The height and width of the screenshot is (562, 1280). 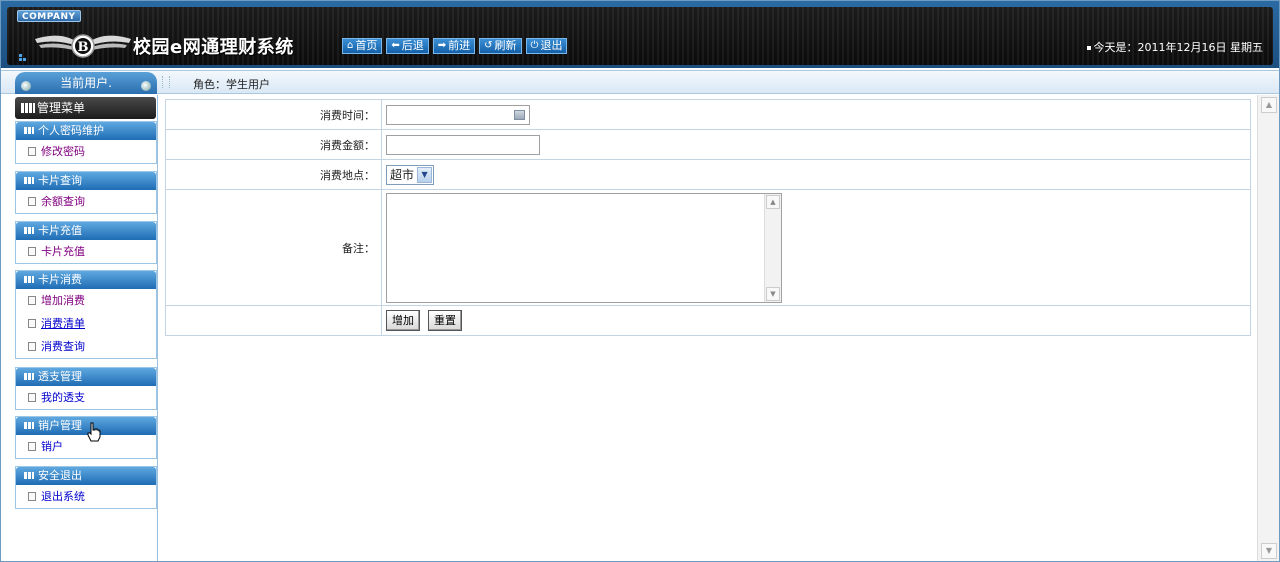 What do you see at coordinates (458, 114) in the screenshot?
I see `time-input` at bounding box center [458, 114].